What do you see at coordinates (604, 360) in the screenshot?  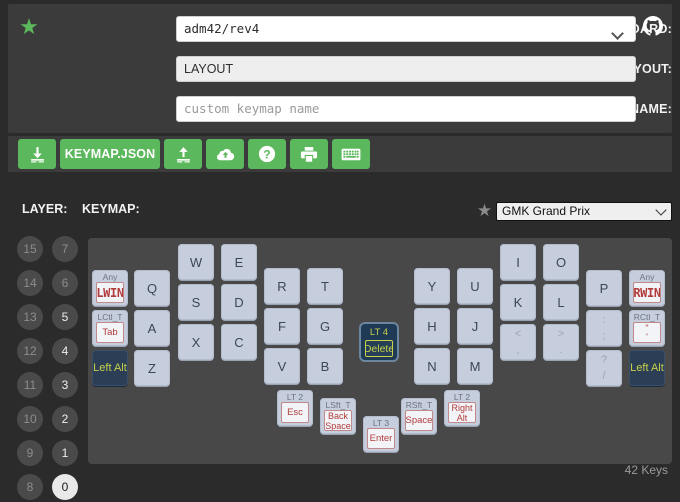 I see `key-legend-shifted: ?` at bounding box center [604, 360].